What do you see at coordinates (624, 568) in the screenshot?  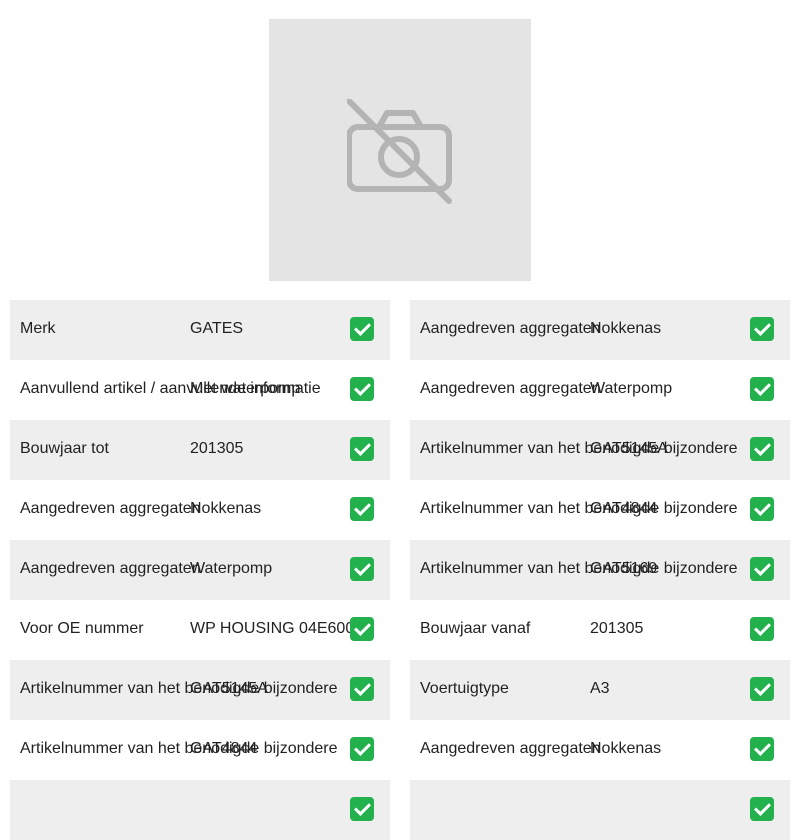 I see `spec-value: GAT5169` at bounding box center [624, 568].